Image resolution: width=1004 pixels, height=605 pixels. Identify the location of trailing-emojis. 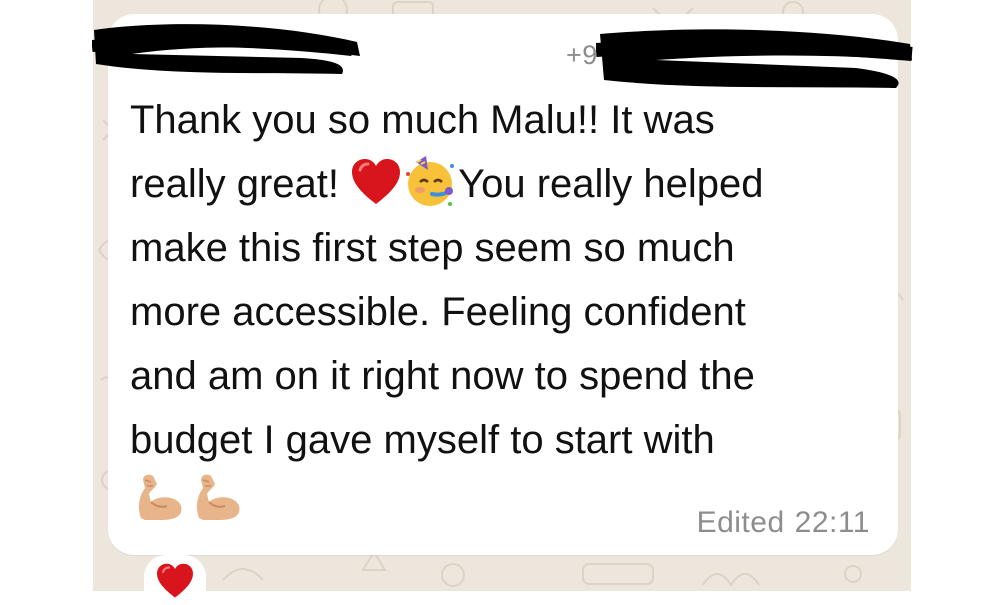
(191, 500).